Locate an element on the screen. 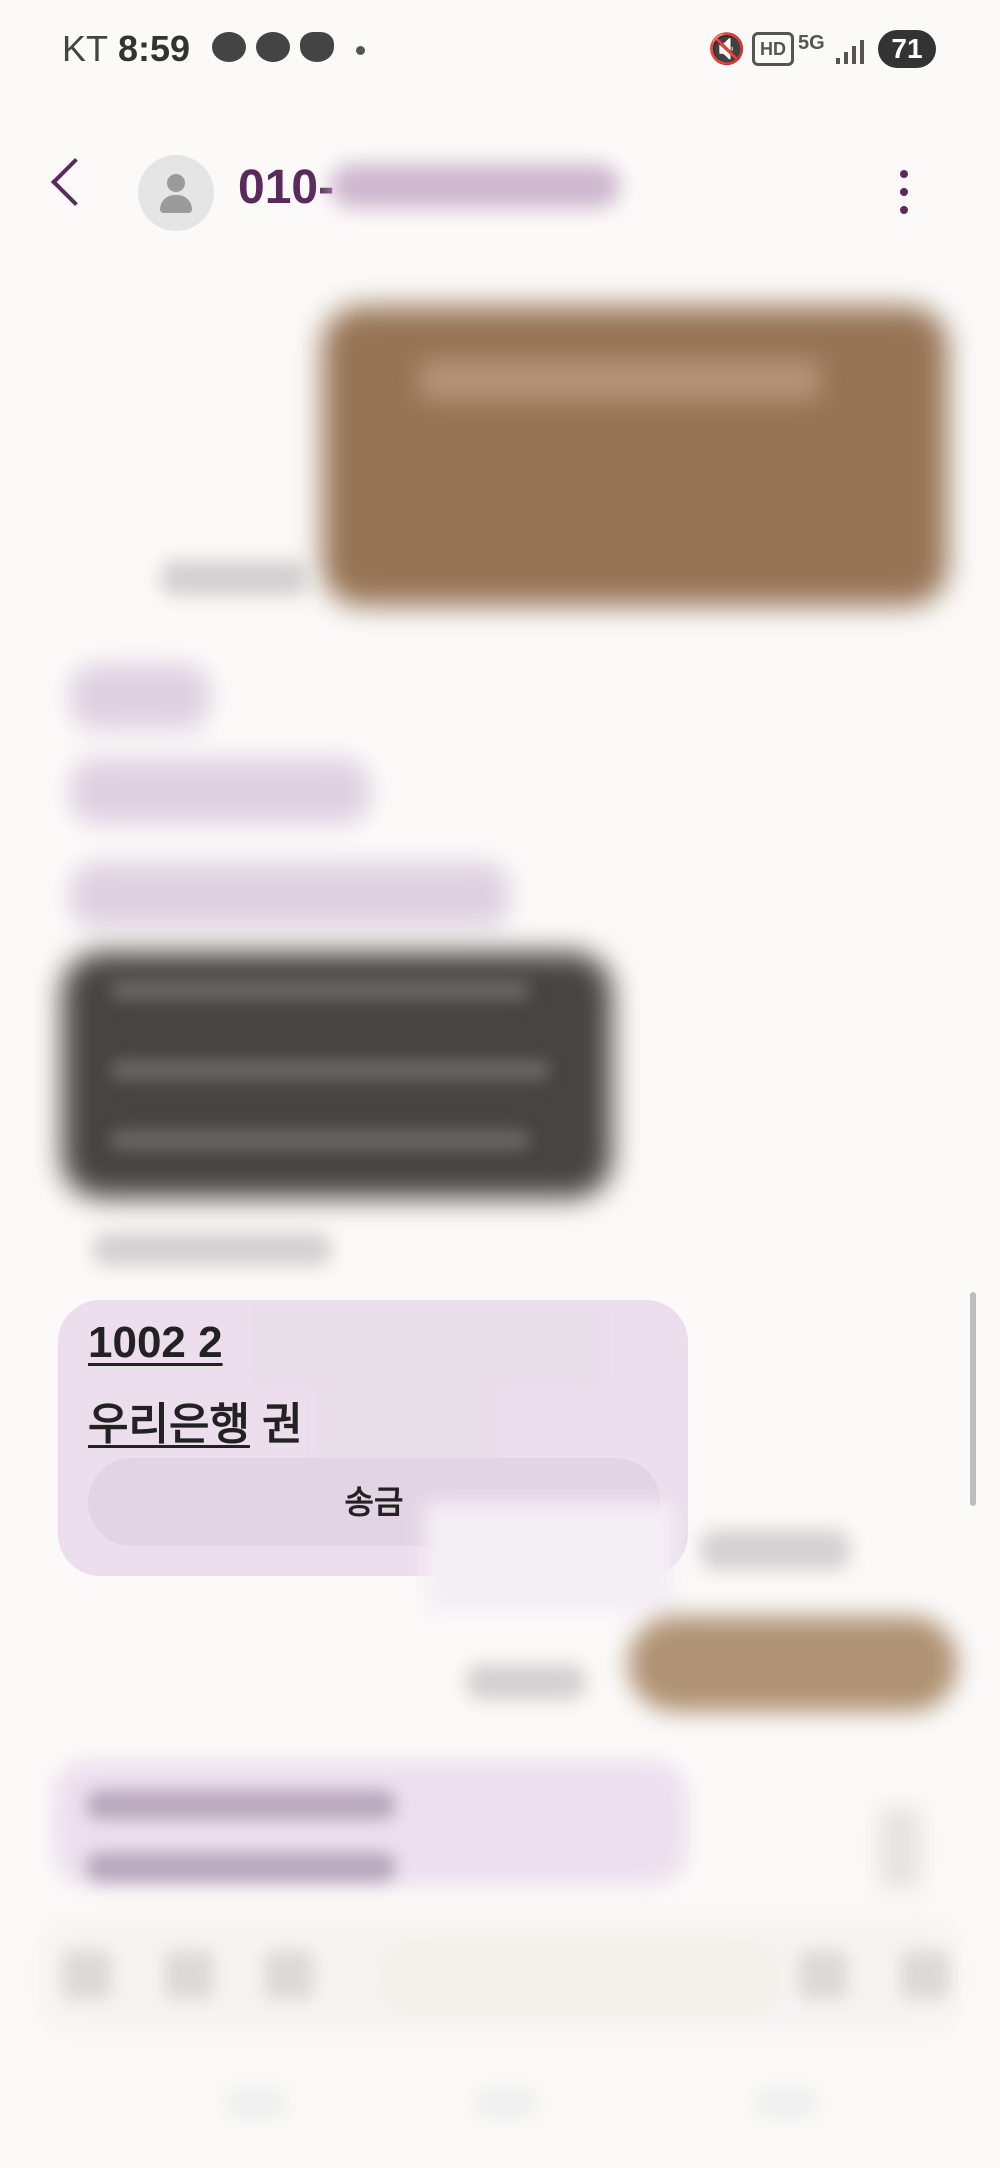 This screenshot has width=1000, height=2168. signal-icon is located at coordinates (851, 52).